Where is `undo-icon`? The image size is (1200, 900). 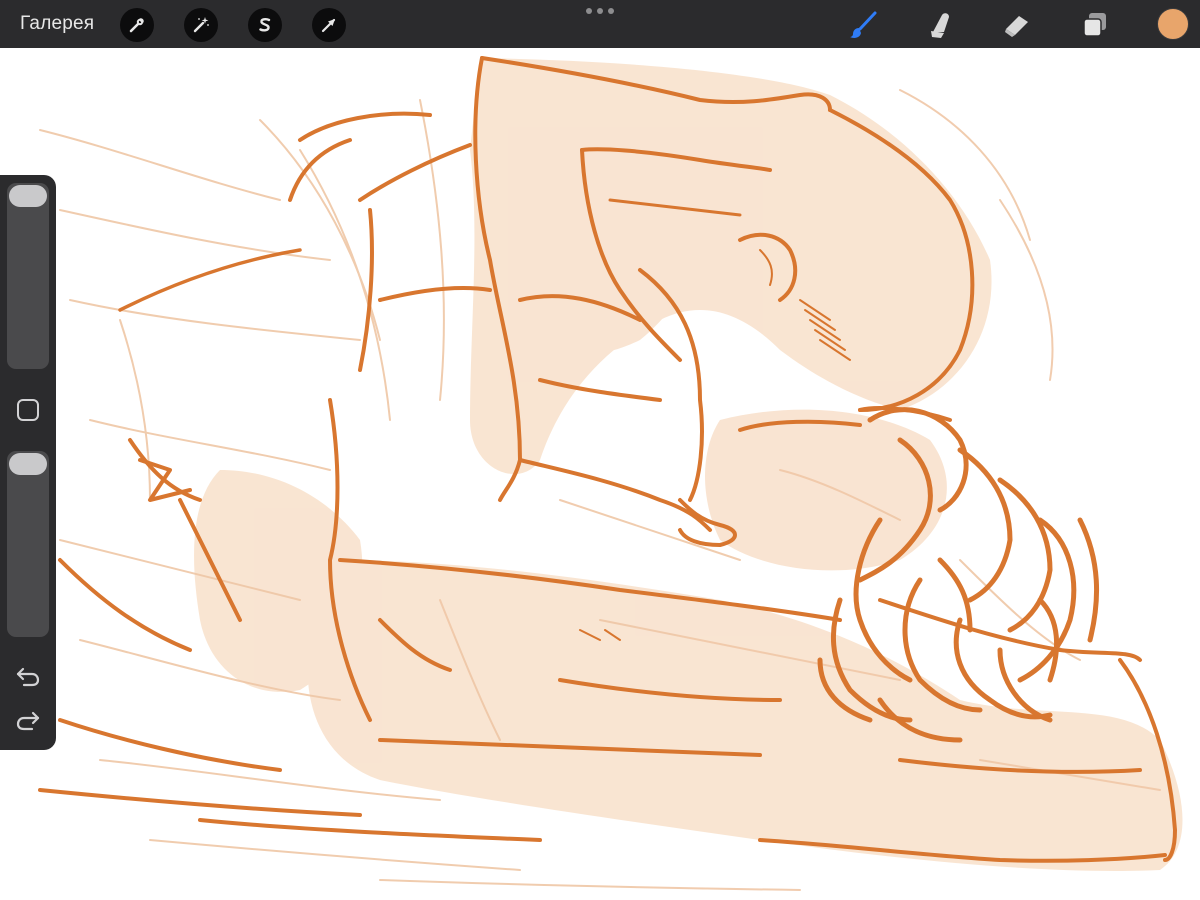 undo-icon is located at coordinates (28, 677).